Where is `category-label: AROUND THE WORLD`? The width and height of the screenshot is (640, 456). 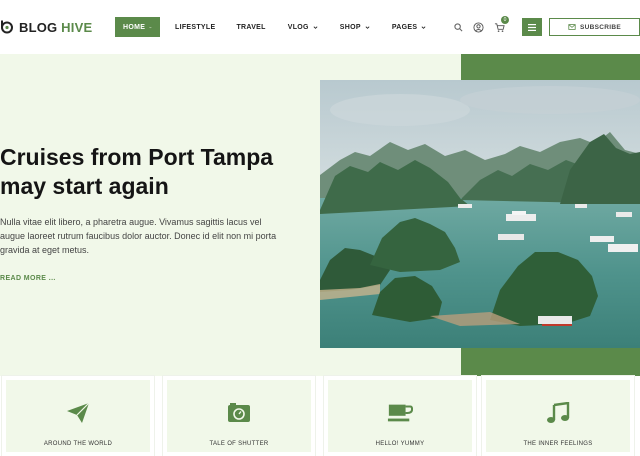 category-label: AROUND THE WORLD is located at coordinates (78, 444).